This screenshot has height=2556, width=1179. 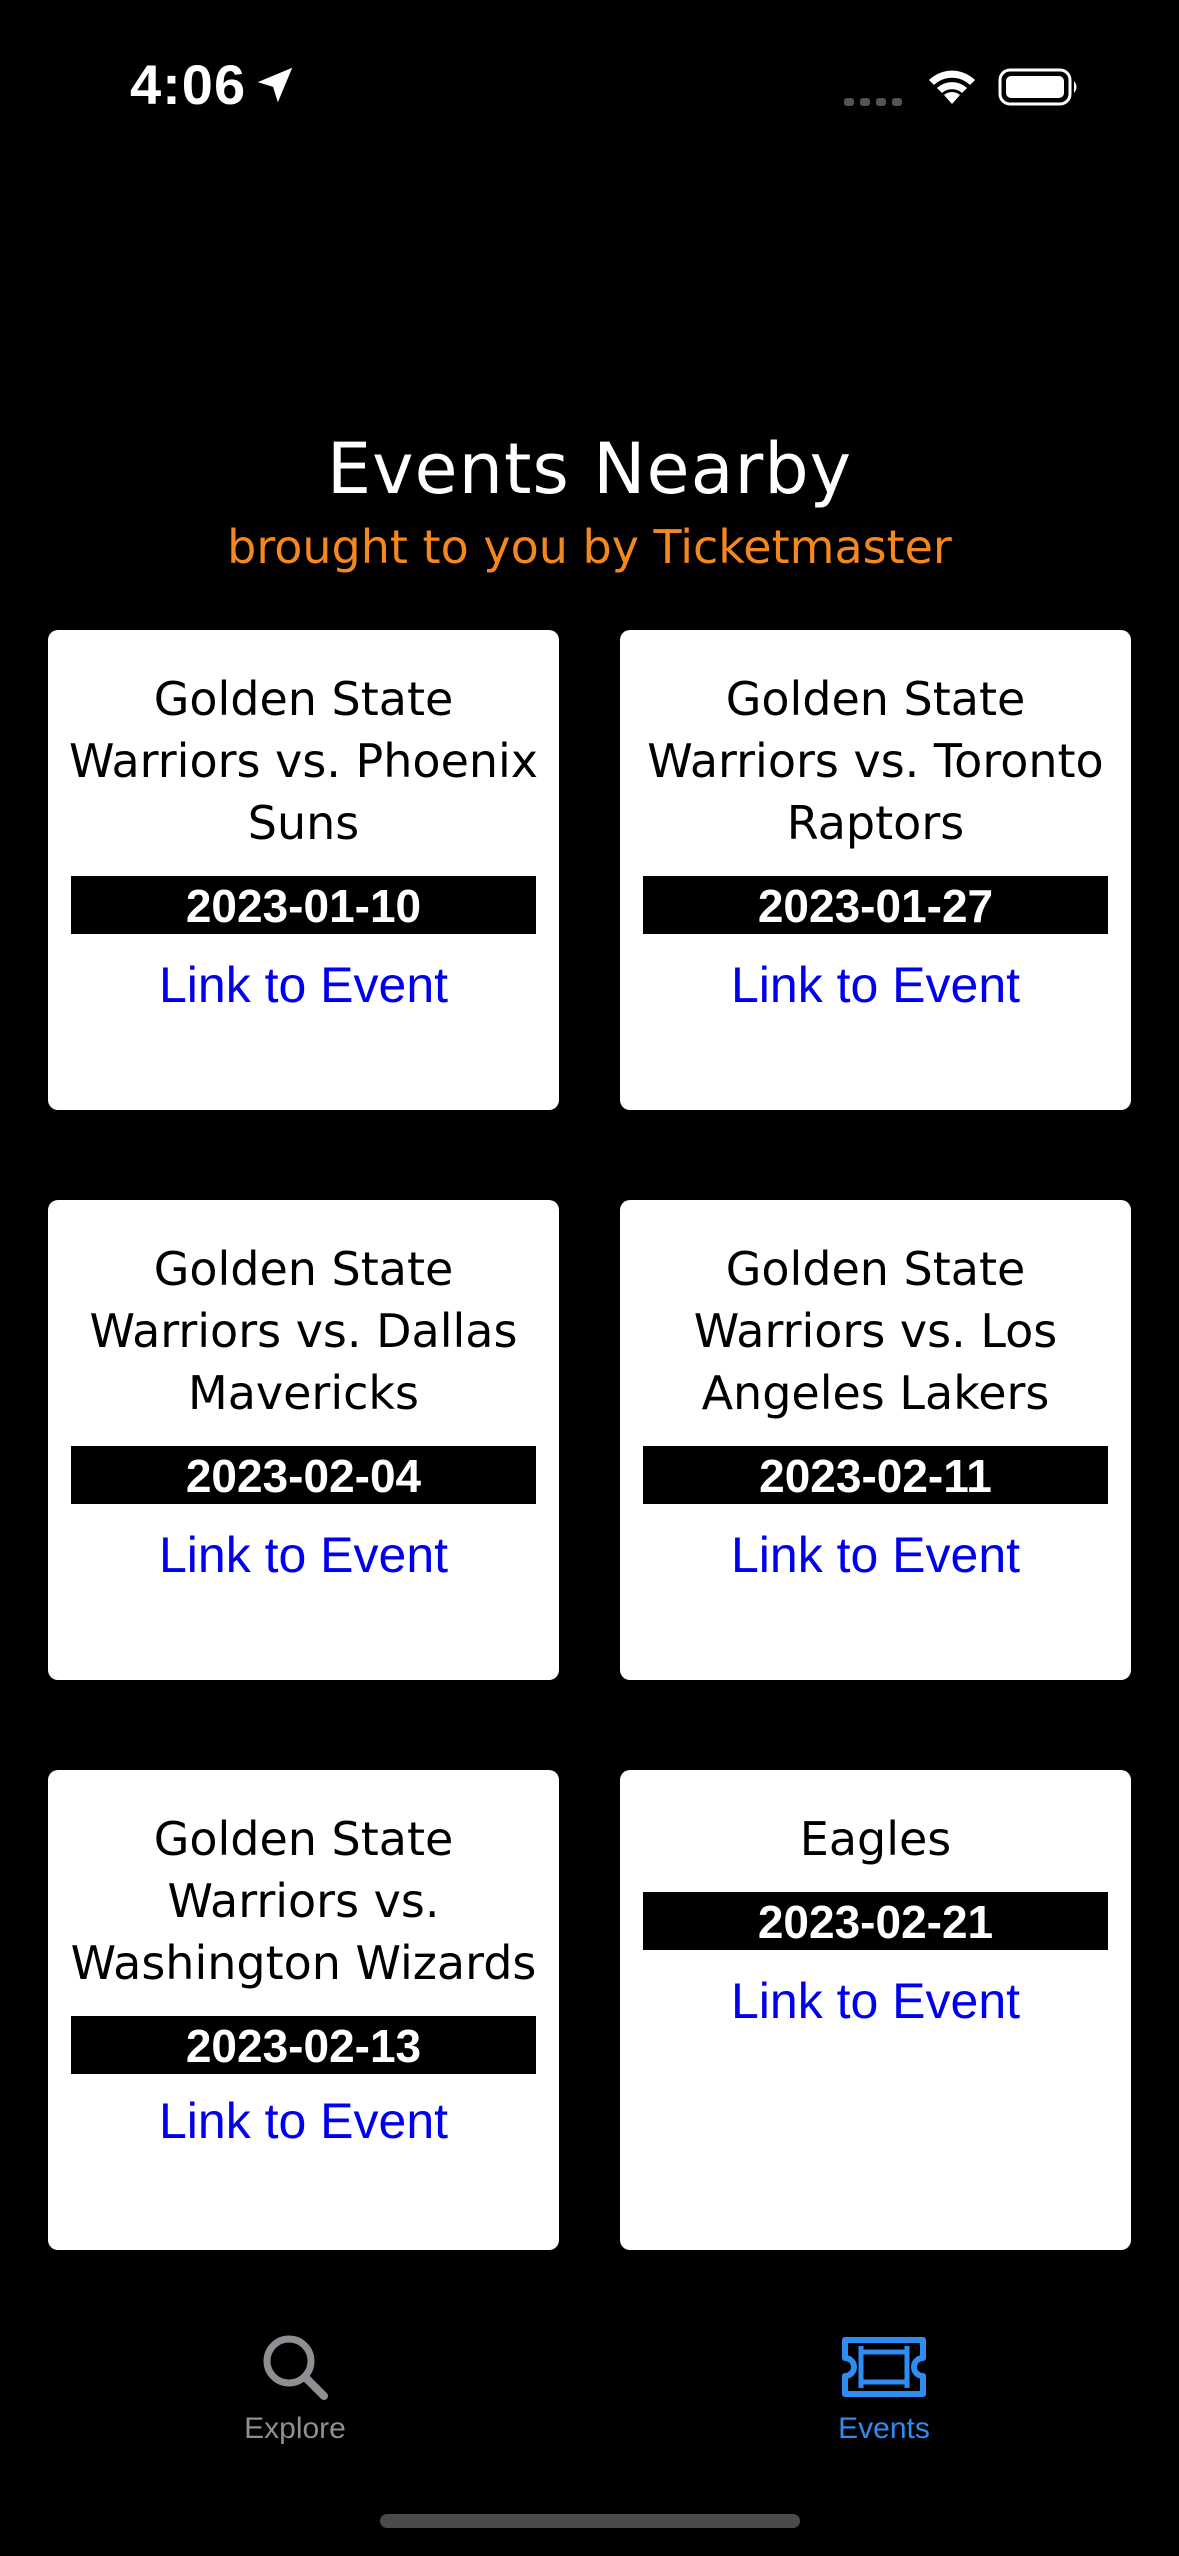 What do you see at coordinates (884, 2367) in the screenshot?
I see `ticket-icon` at bounding box center [884, 2367].